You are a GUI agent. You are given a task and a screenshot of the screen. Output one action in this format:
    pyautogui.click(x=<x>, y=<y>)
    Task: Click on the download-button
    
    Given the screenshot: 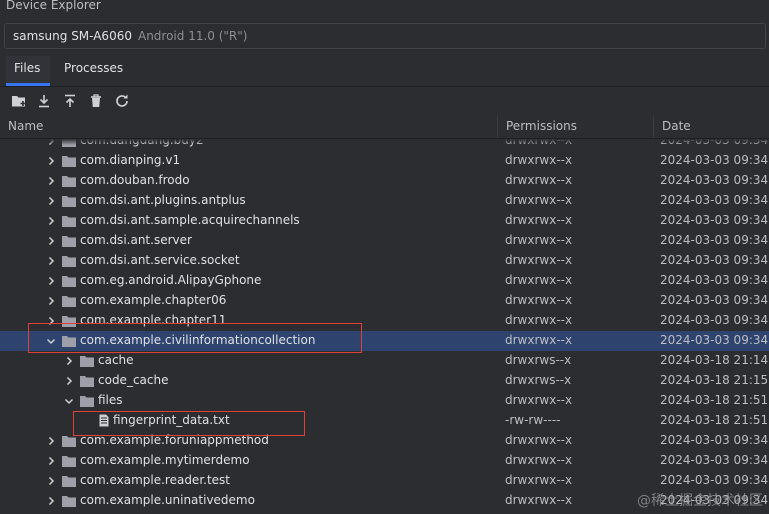 What is the action you would take?
    pyautogui.click(x=44, y=101)
    